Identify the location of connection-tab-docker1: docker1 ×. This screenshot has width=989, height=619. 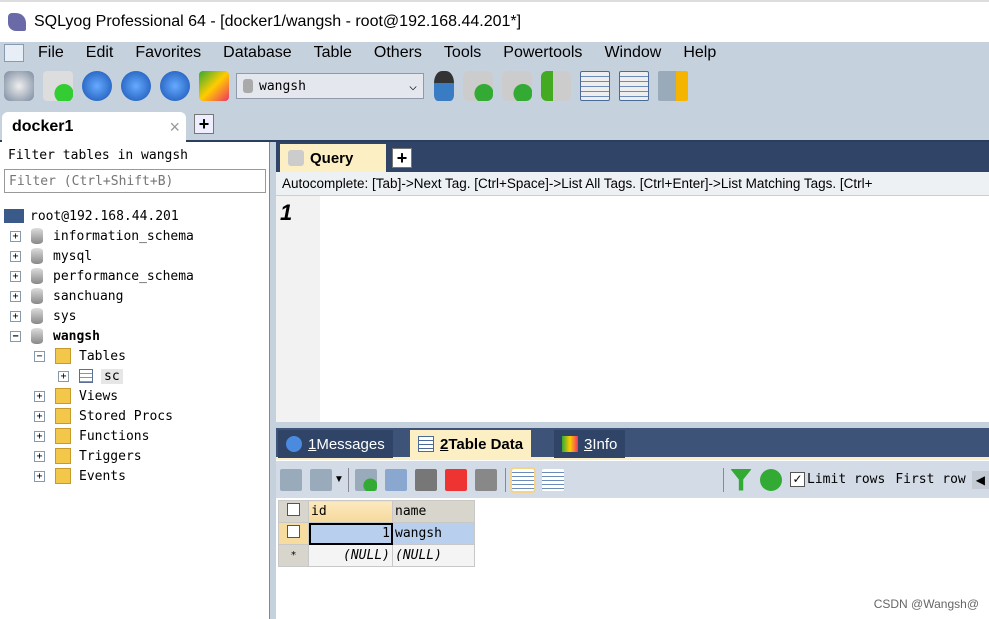
(94, 127).